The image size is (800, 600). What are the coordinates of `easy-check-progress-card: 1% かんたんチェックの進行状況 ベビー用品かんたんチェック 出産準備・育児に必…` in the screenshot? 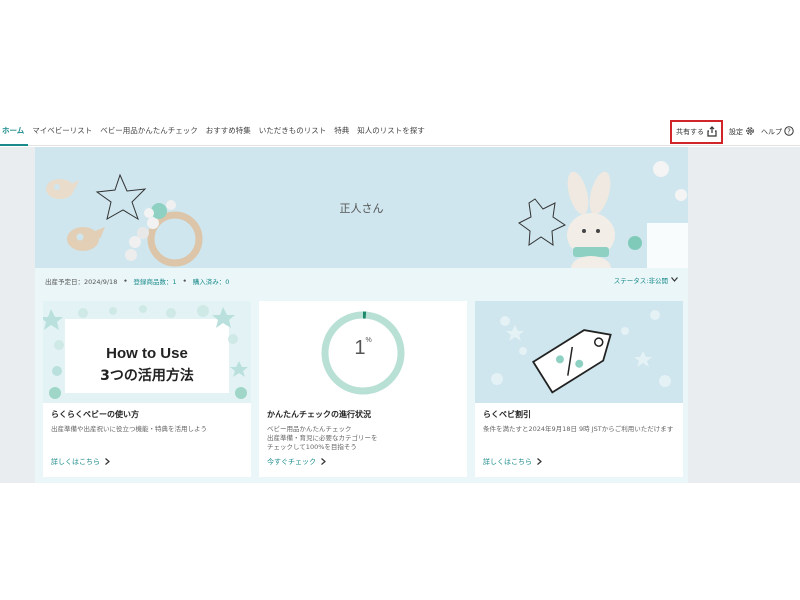 It's located at (363, 389).